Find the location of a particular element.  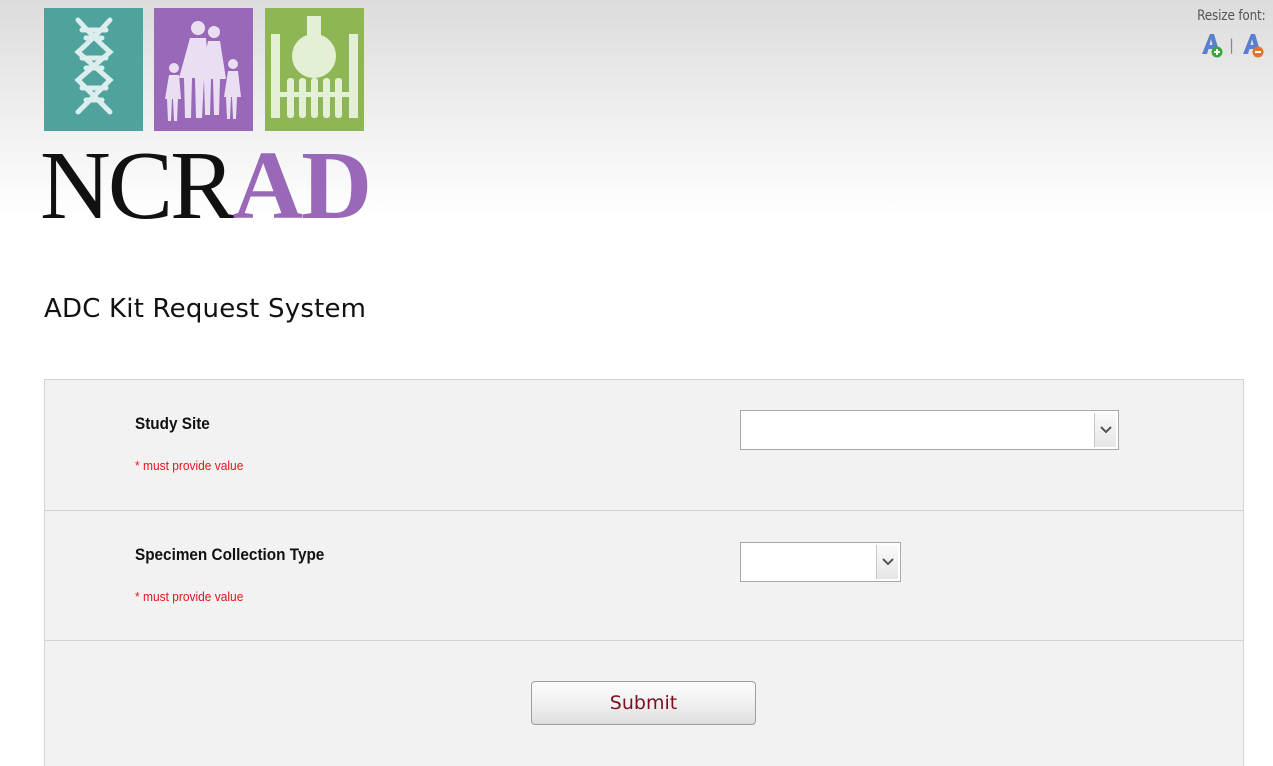

logo-text-accent: AD is located at coordinates (302, 186).